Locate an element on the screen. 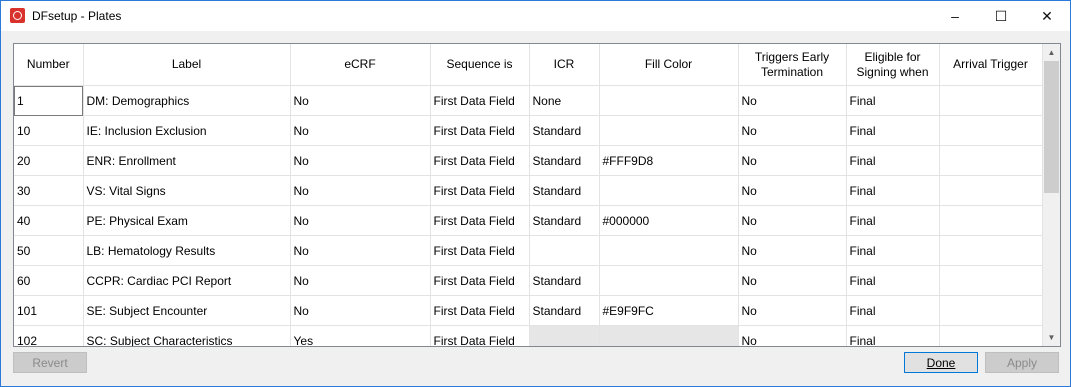  cell-number: 30 is located at coordinates (49, 190).